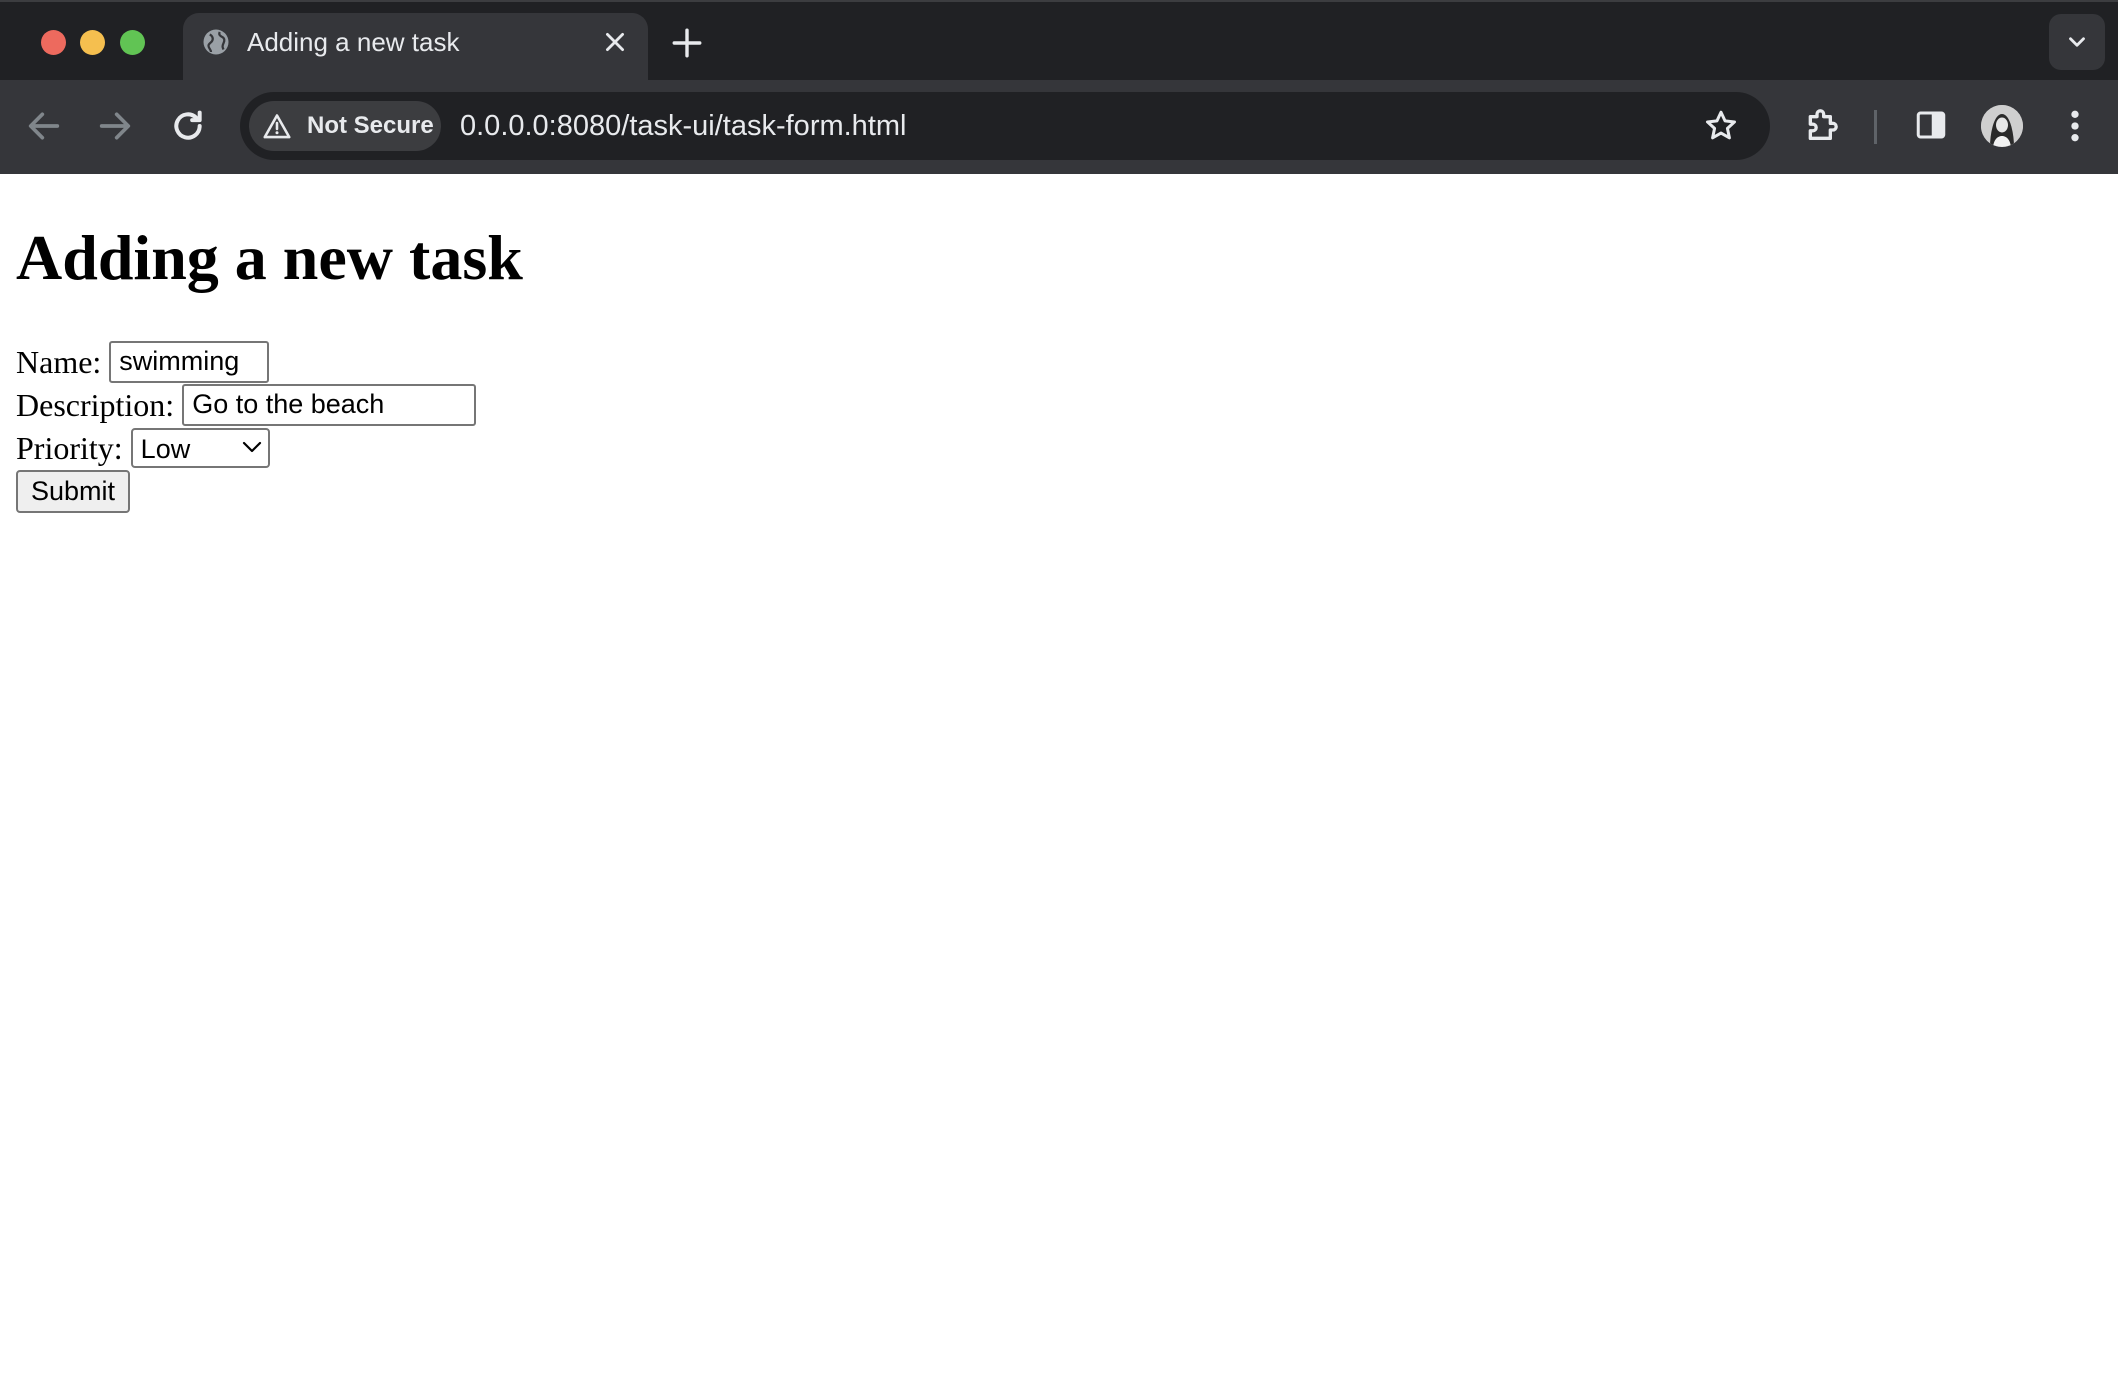  I want to click on submit-row: Submit, so click(1061, 491).